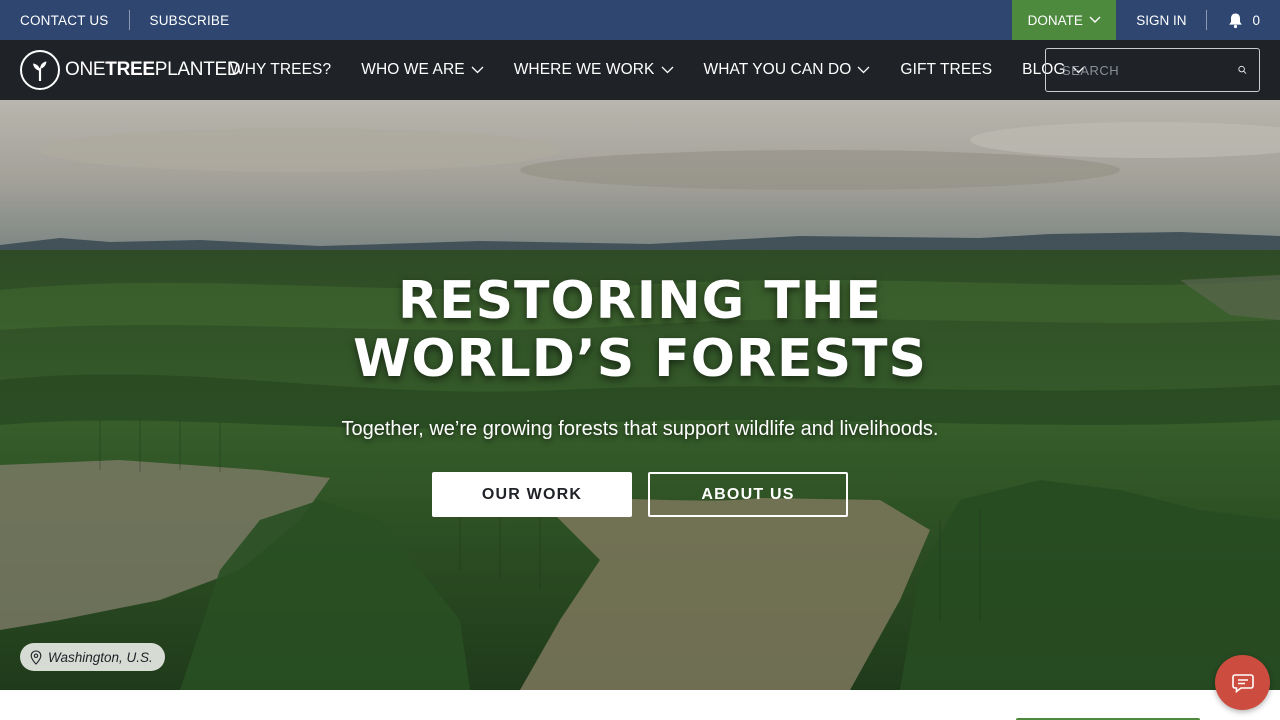 This screenshot has width=1280, height=720. What do you see at coordinates (532, 494) in the screenshot?
I see `our-work-button: OUR WORK` at bounding box center [532, 494].